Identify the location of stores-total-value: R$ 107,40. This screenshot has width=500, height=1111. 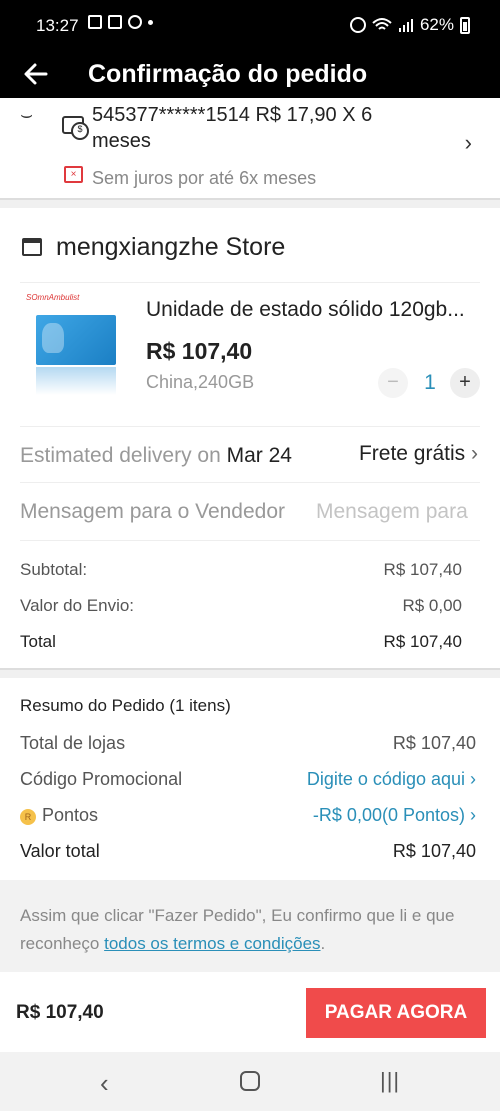
(434, 743).